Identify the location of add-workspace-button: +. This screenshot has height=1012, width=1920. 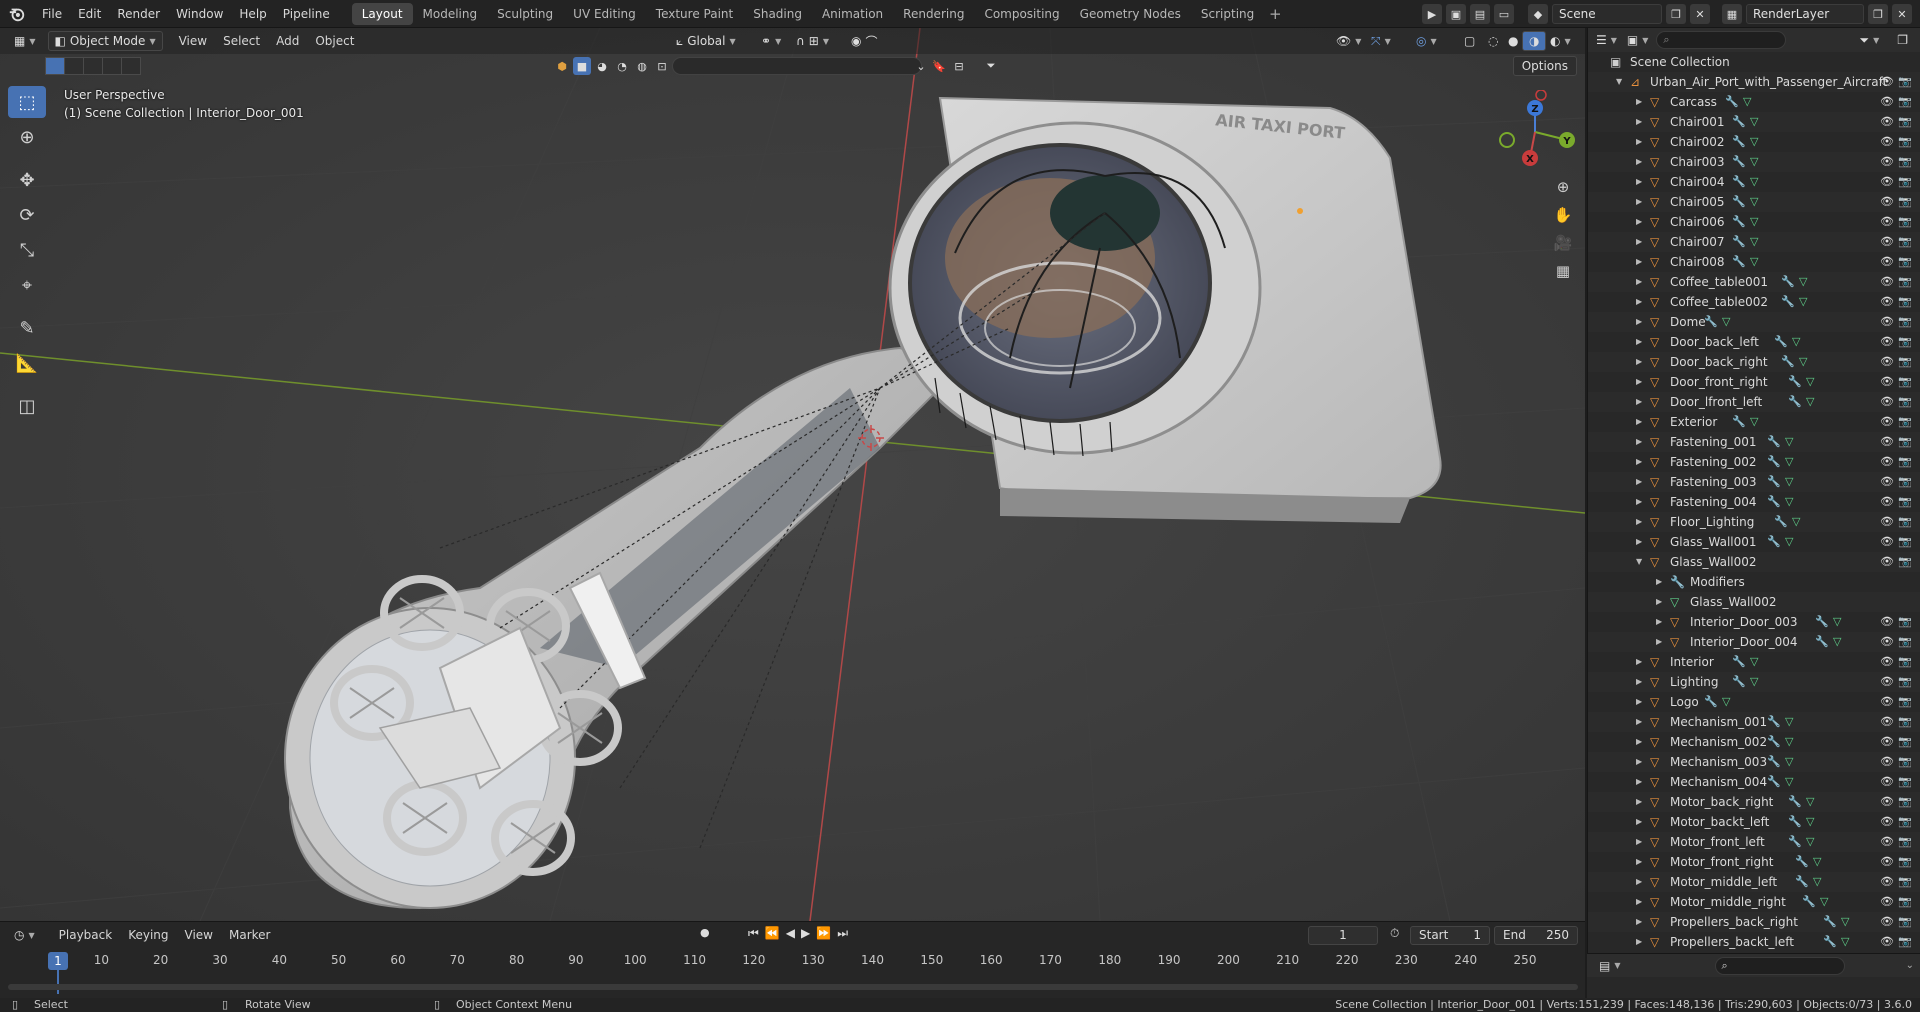
(1275, 14).